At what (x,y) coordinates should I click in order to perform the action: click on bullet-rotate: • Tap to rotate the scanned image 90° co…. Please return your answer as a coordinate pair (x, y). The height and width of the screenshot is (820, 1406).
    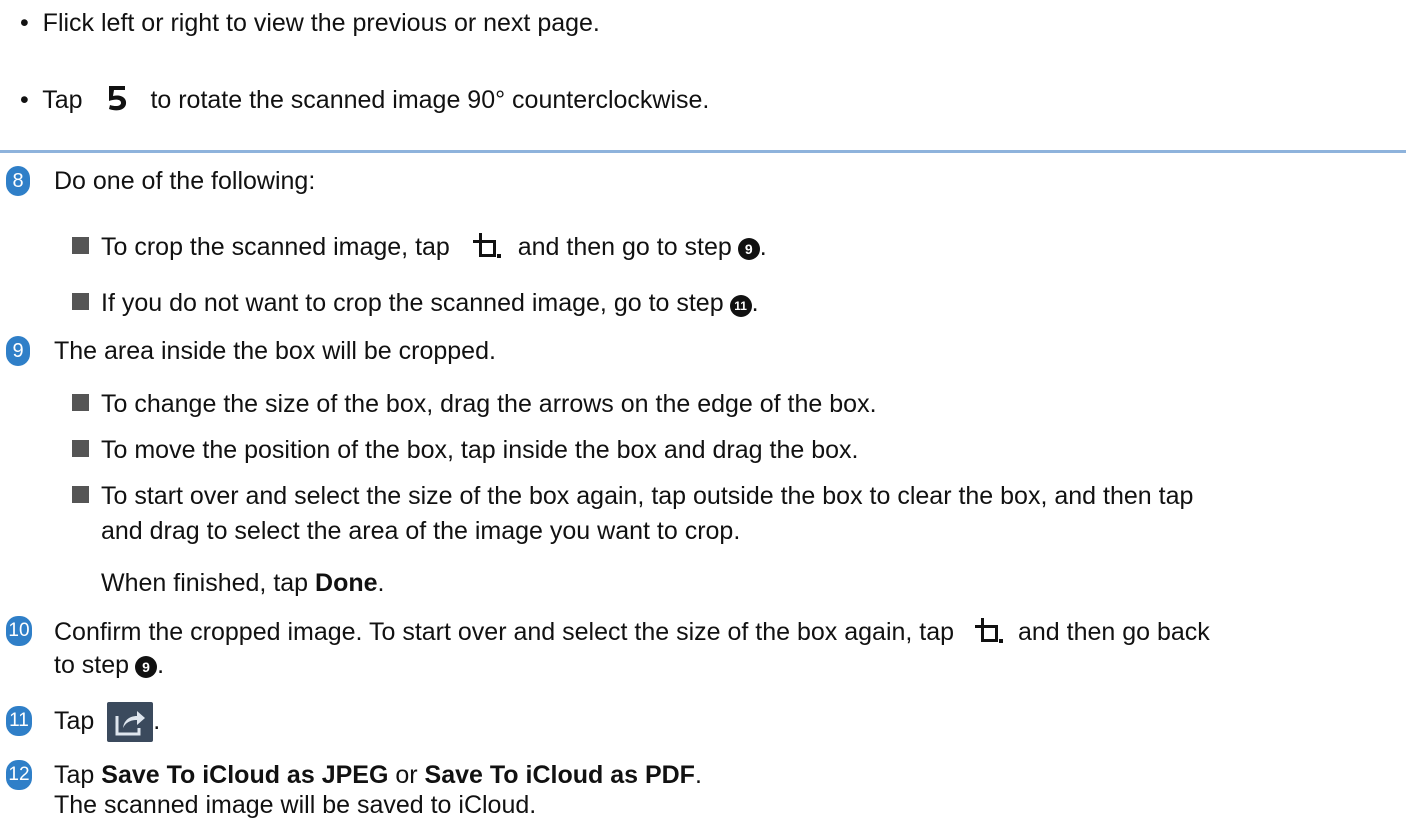
    Looking at the image, I should click on (364, 101).